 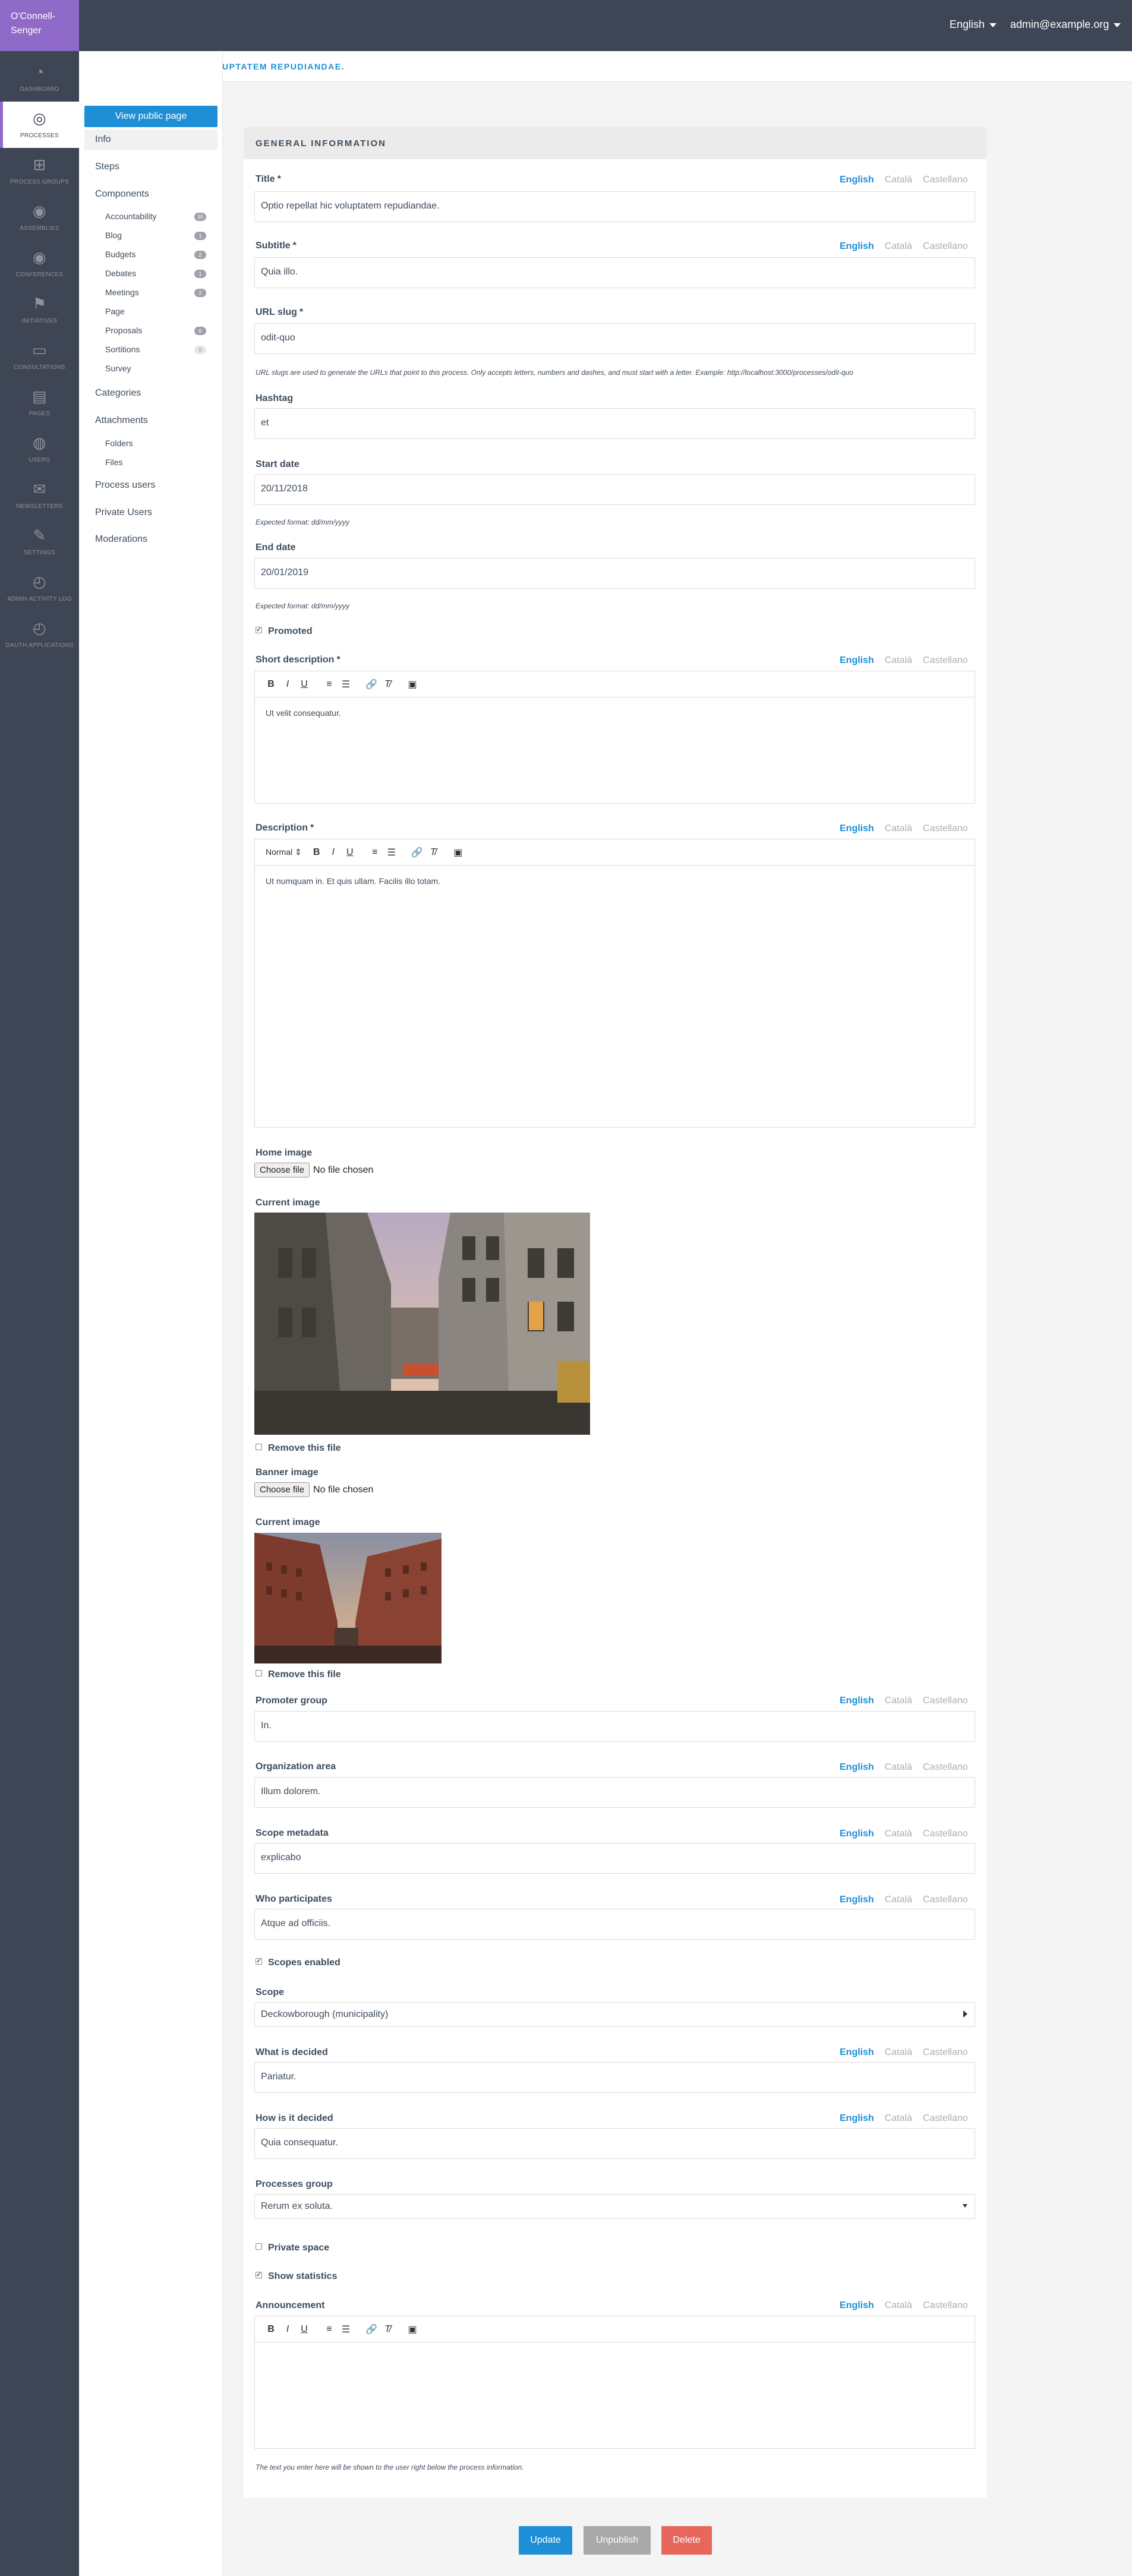 I want to click on remove-home-image-checkbox: Remove this file, so click(x=299, y=1448).